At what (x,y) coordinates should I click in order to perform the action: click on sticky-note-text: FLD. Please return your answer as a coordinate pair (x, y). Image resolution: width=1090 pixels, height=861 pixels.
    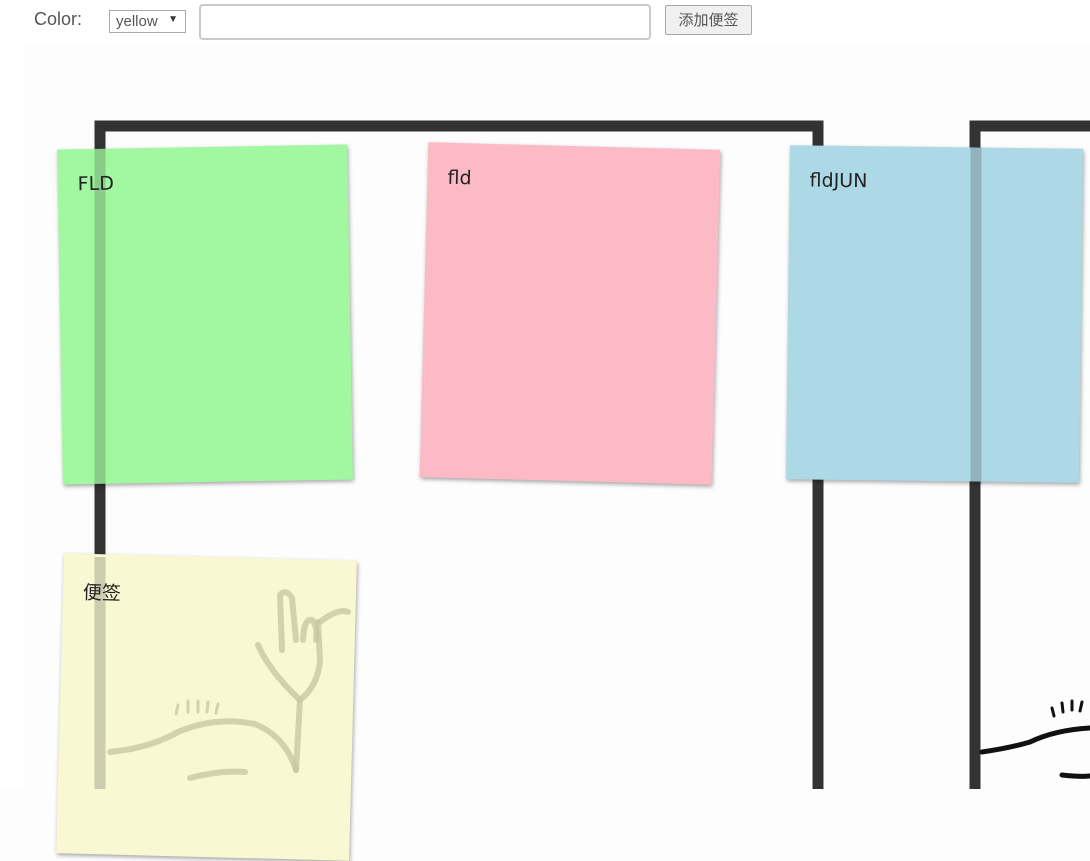
    Looking at the image, I should click on (96, 184).